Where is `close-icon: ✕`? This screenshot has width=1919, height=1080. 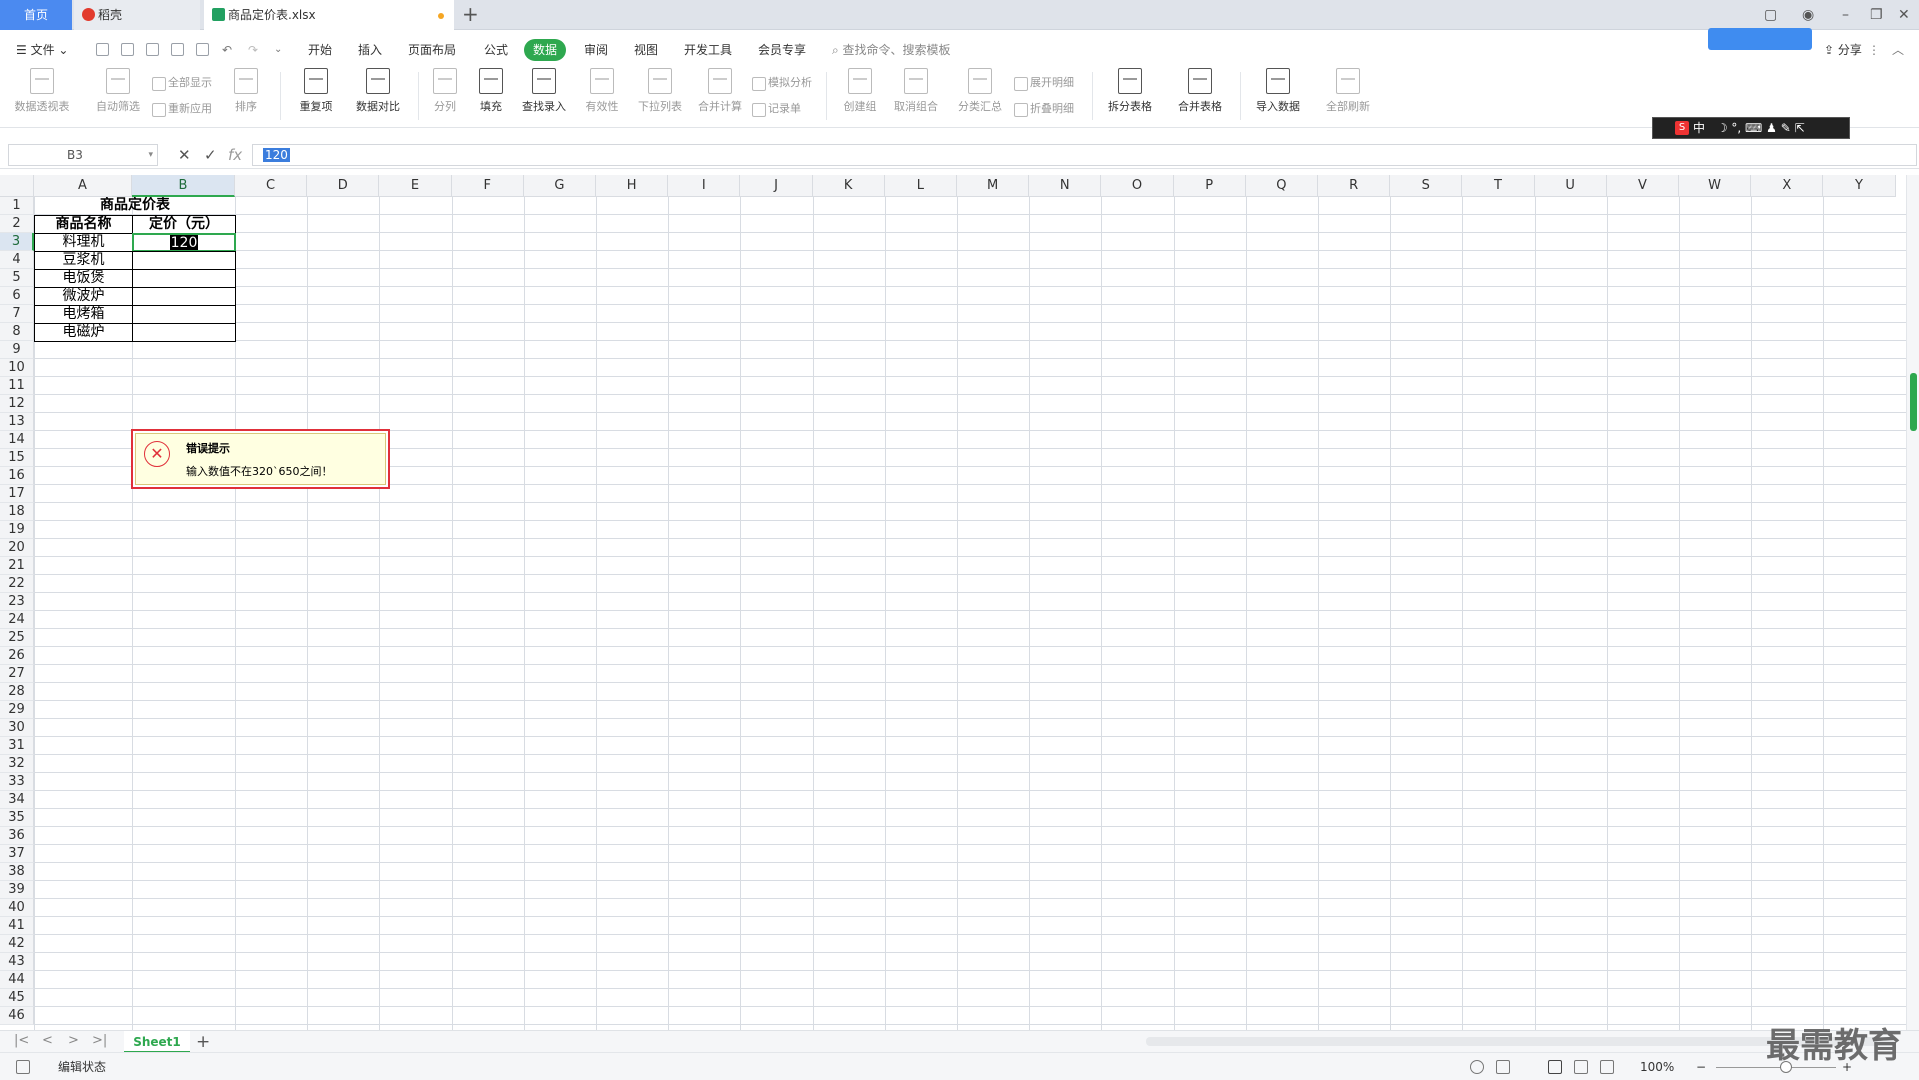
close-icon: ✕ is located at coordinates (1904, 15).